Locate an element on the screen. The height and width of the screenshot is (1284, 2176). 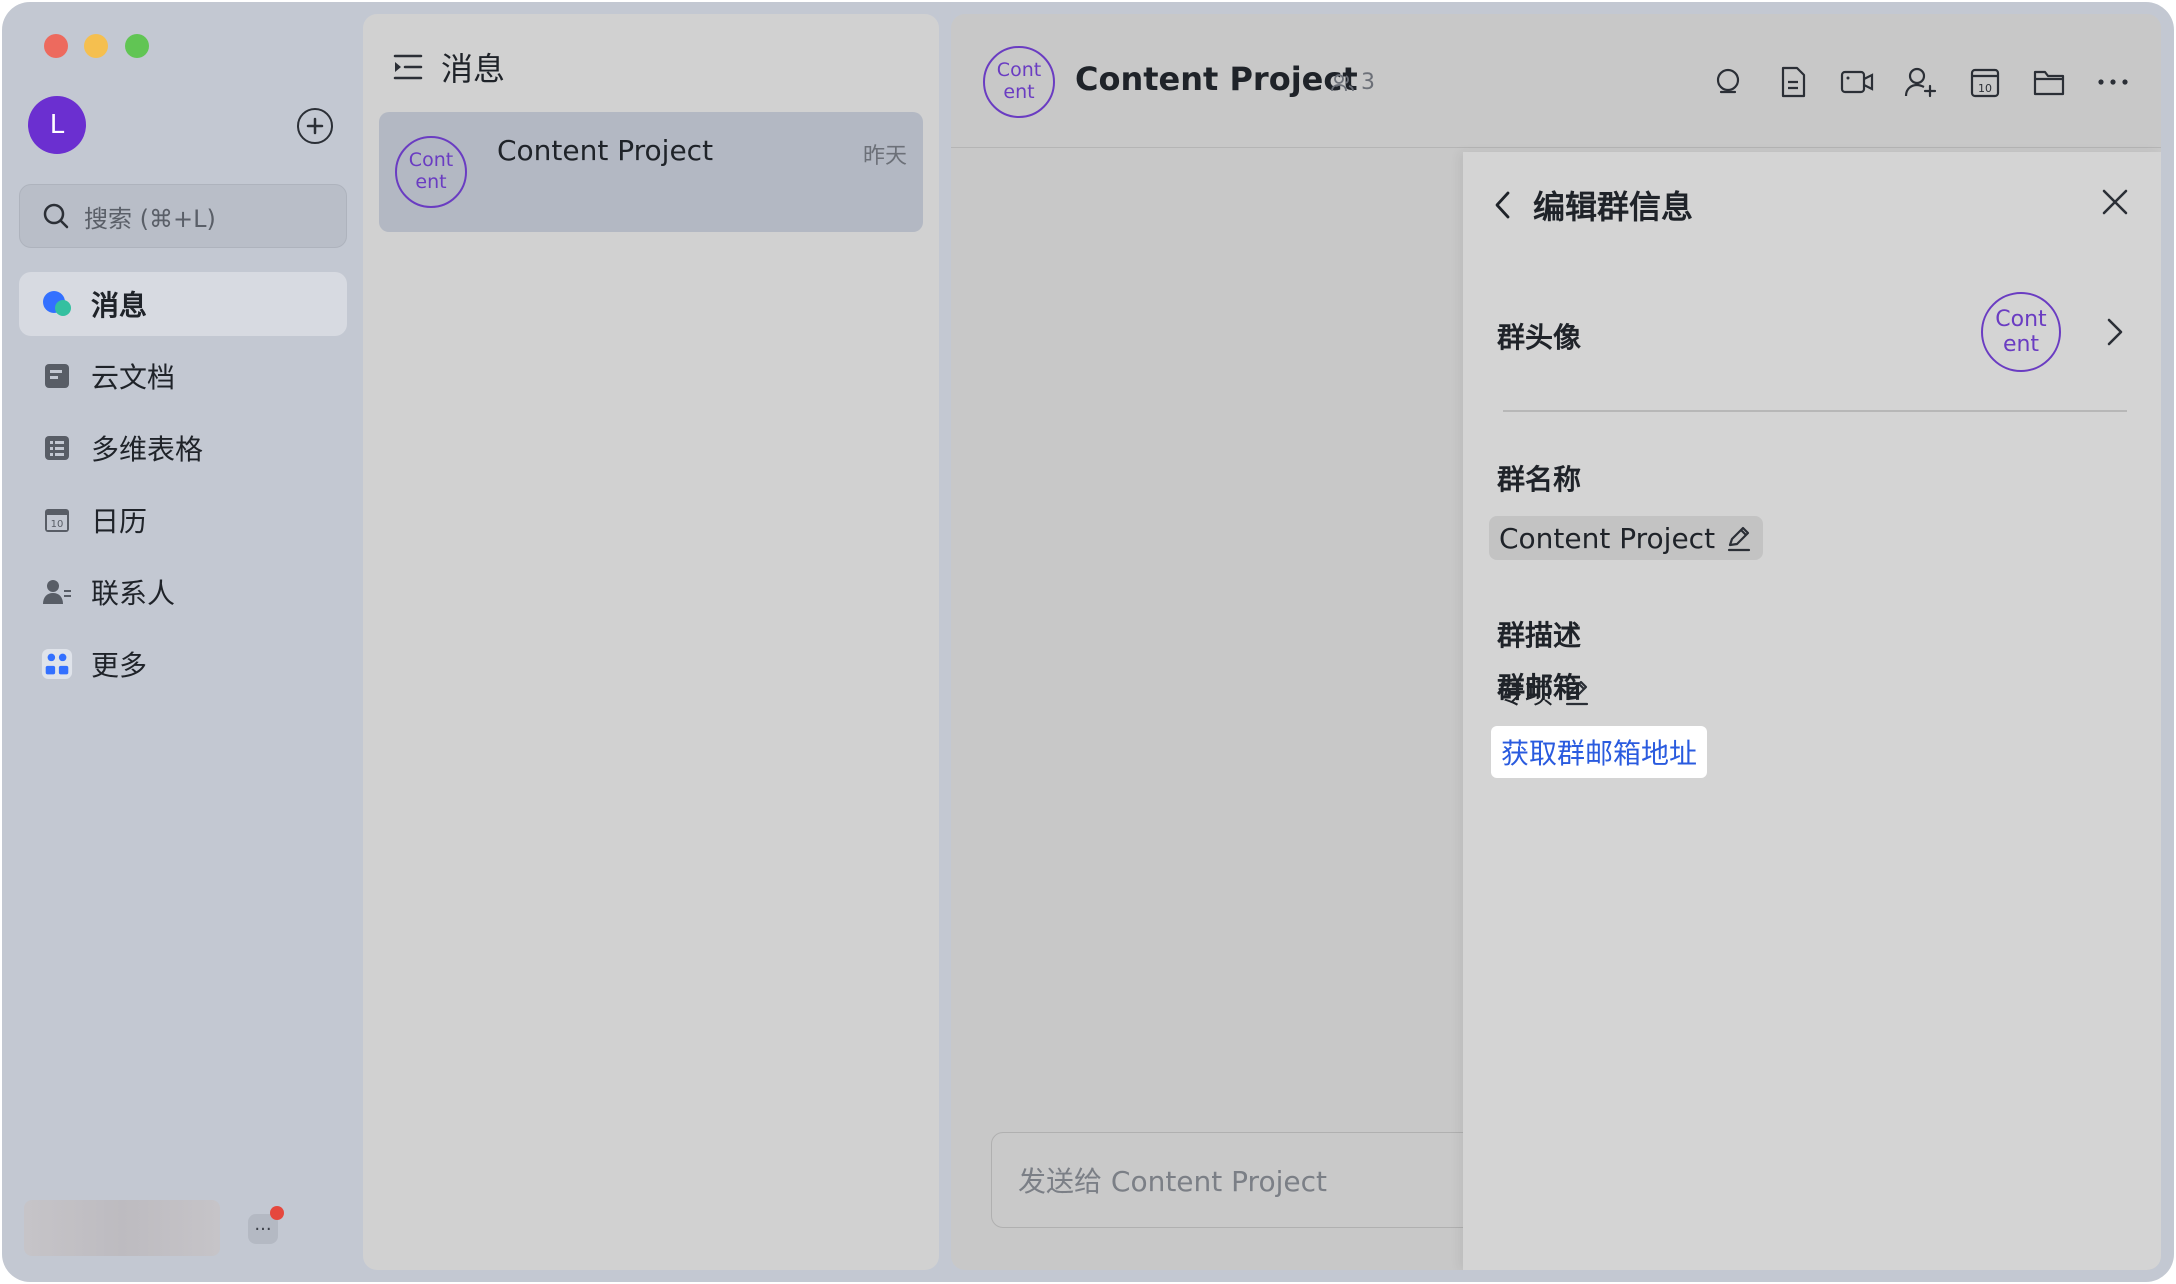
minimize-window-button is located at coordinates (96, 46).